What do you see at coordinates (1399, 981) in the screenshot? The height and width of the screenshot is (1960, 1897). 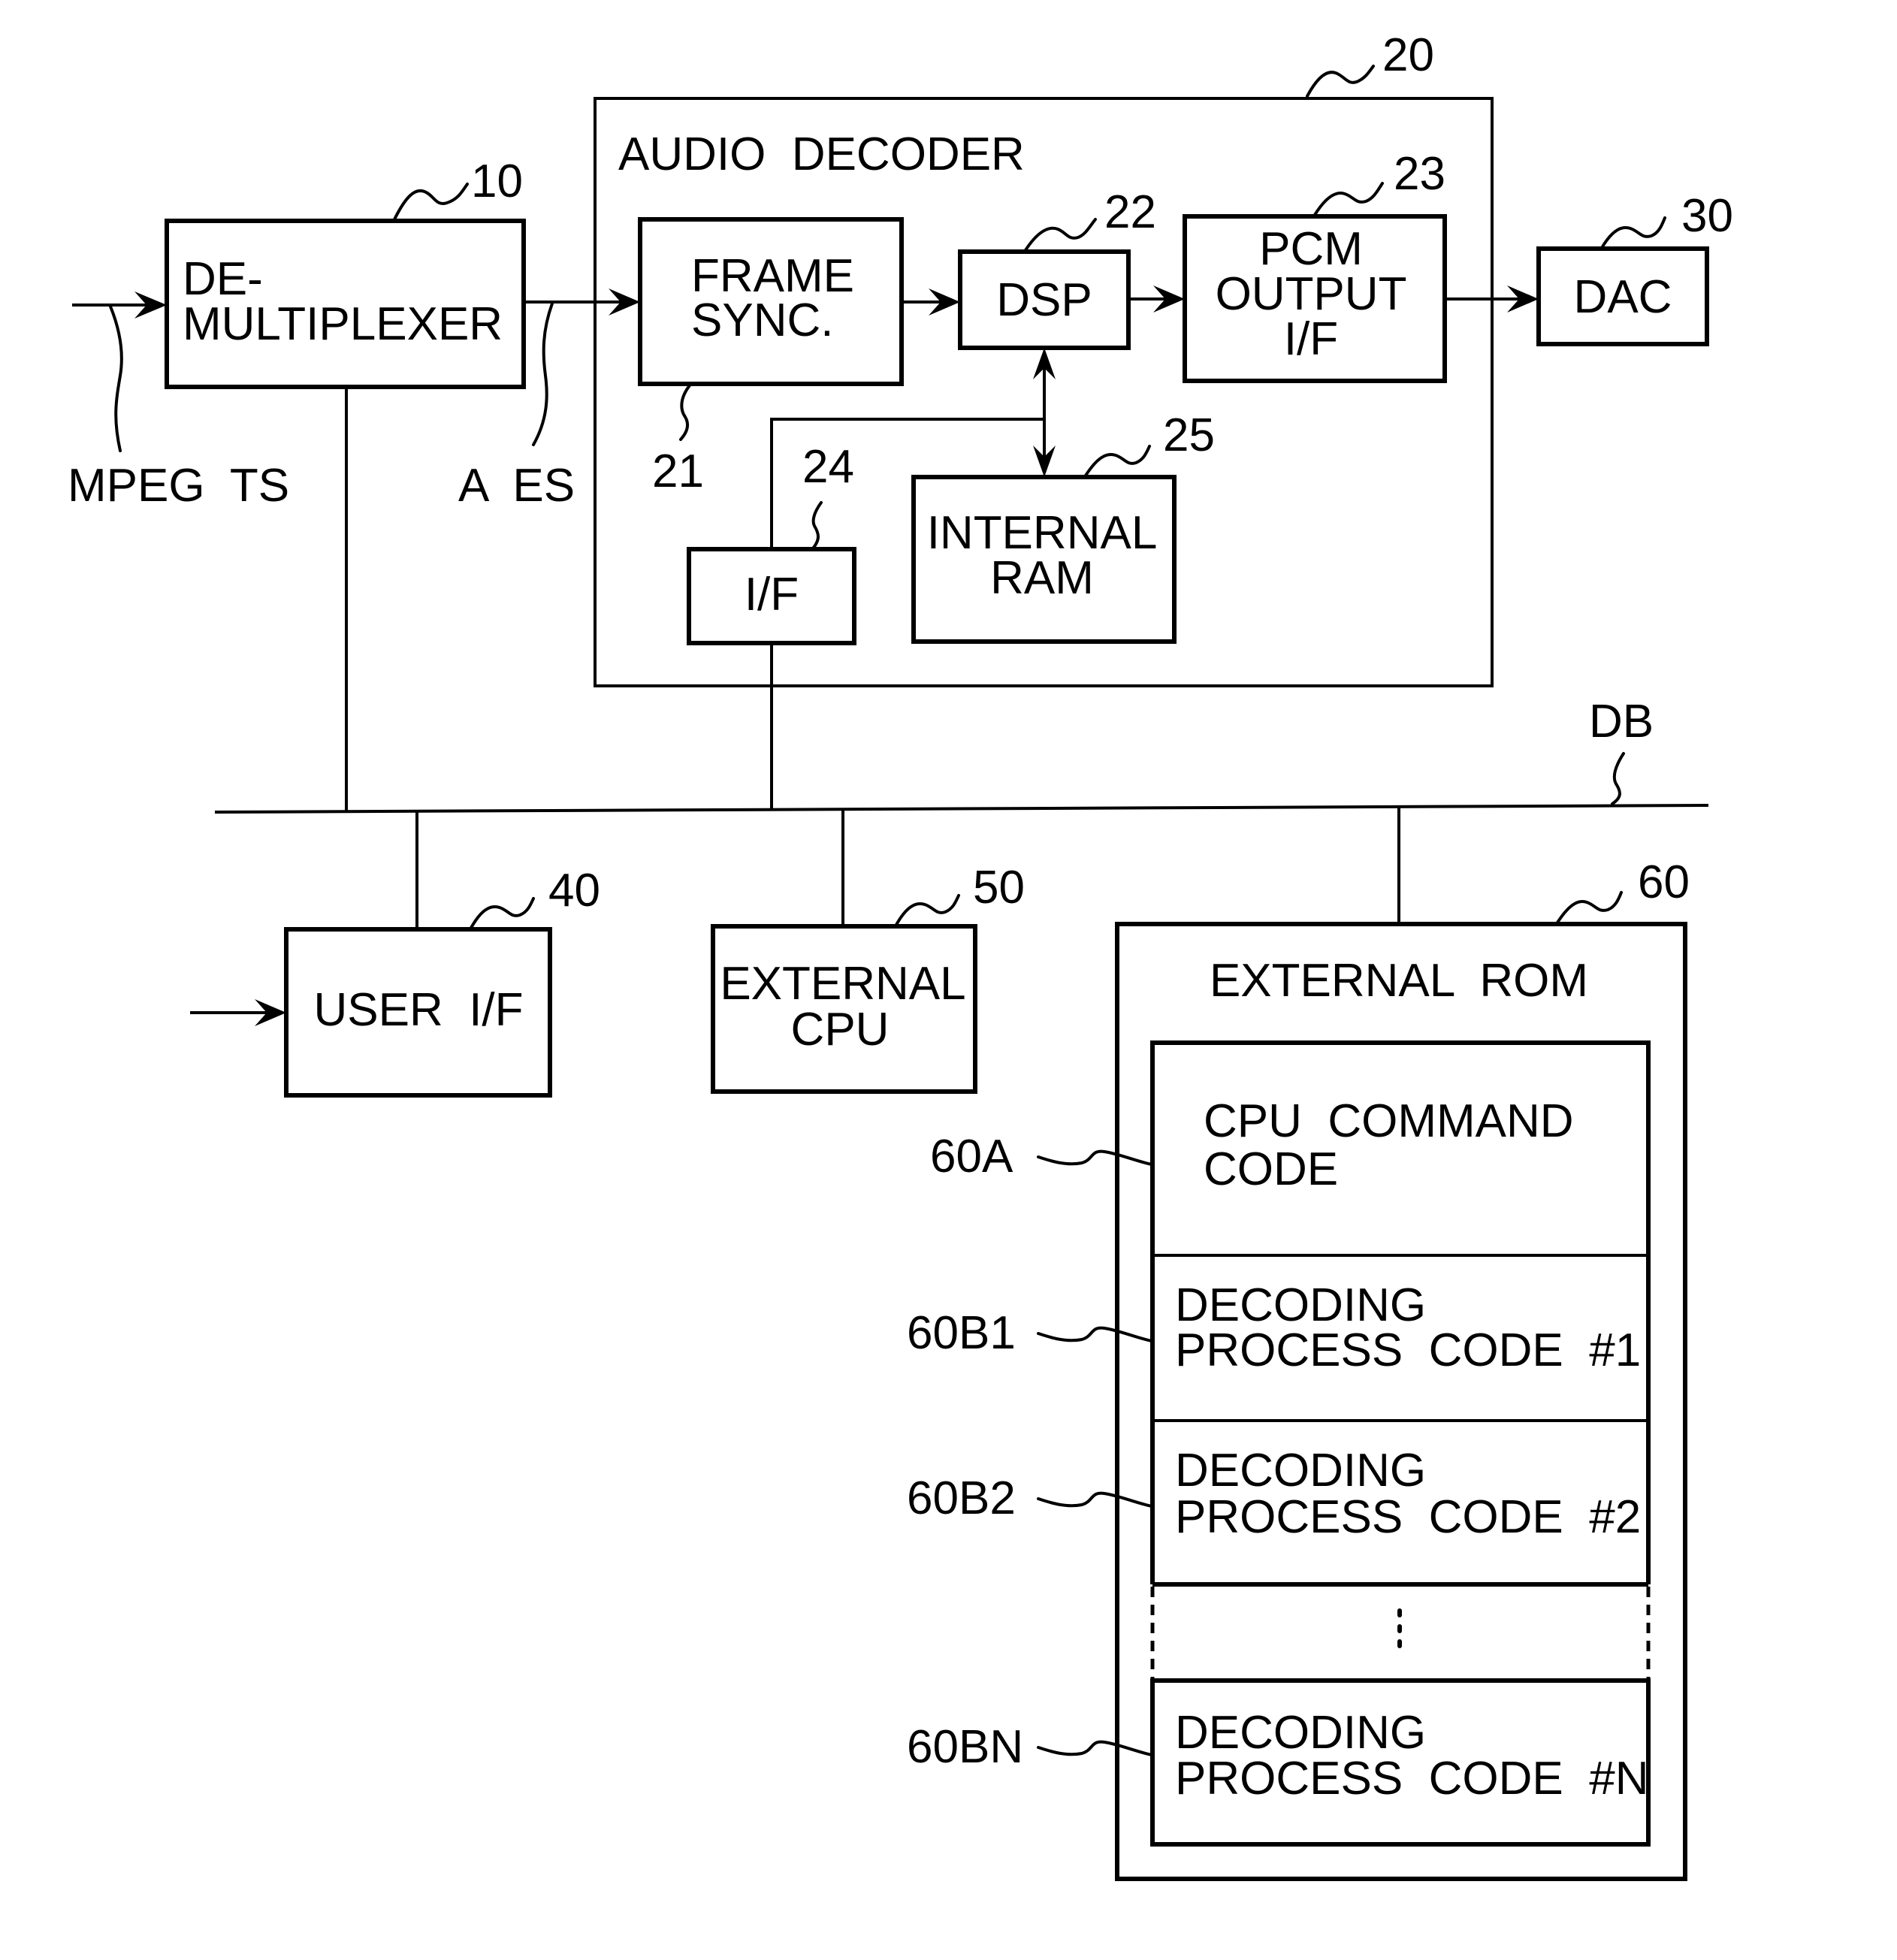 I see `external-rom-title: EXTERNAL ROM` at bounding box center [1399, 981].